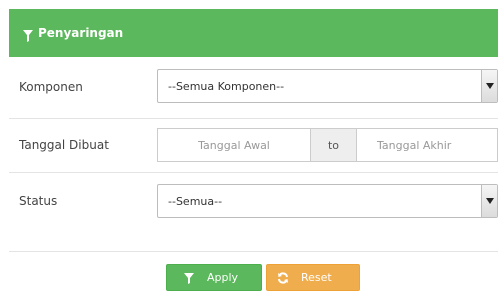  What do you see at coordinates (38, 201) in the screenshot?
I see `status-label: Status` at bounding box center [38, 201].